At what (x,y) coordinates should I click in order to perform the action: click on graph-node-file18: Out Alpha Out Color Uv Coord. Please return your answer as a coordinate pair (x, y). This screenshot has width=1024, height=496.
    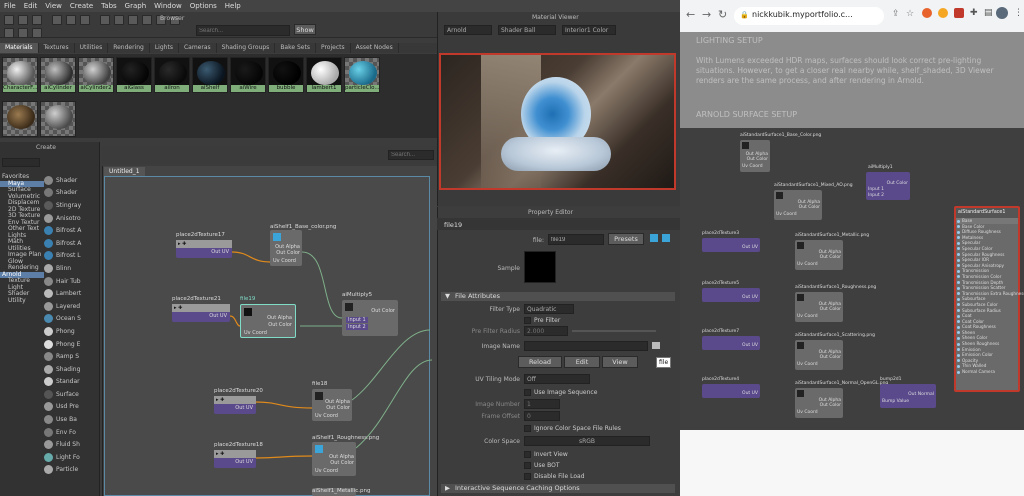
    Looking at the image, I should click on (332, 405).